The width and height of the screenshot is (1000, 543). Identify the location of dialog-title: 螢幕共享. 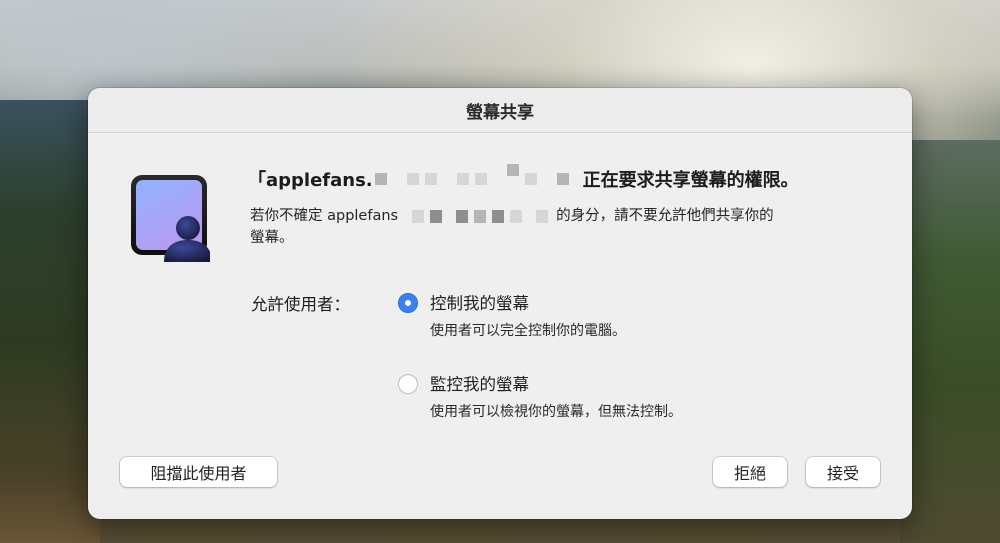
(500, 112).